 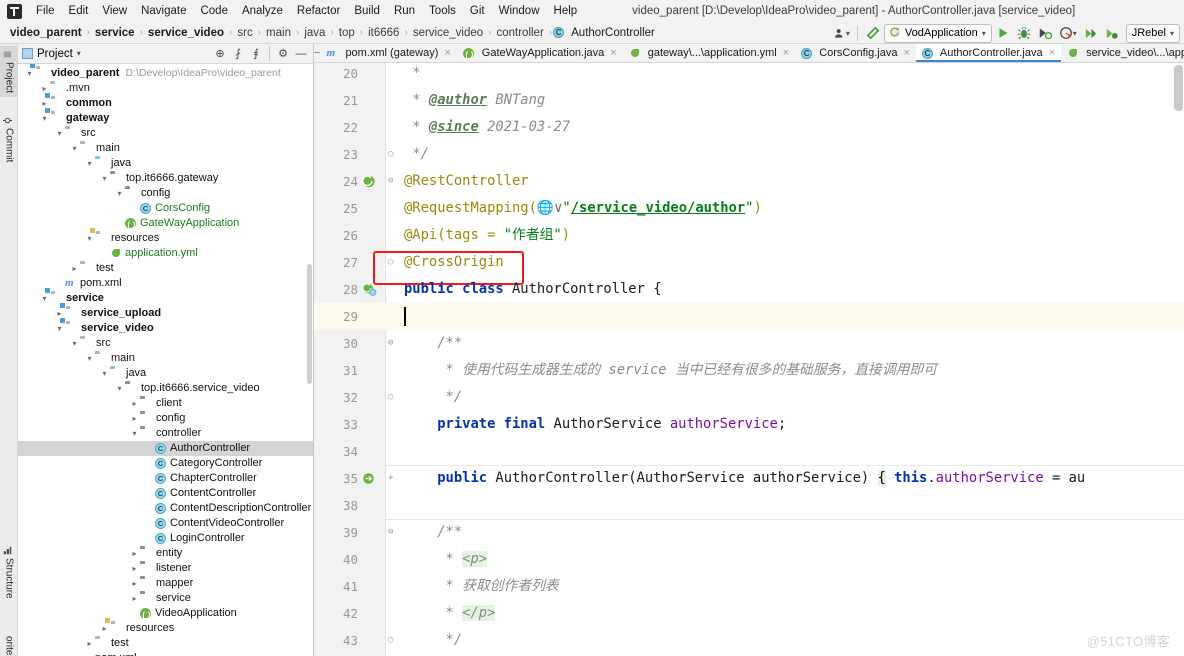 What do you see at coordinates (749, 181) in the screenshot?
I see `code-line: 24 ⊖ @RestController` at bounding box center [749, 181].